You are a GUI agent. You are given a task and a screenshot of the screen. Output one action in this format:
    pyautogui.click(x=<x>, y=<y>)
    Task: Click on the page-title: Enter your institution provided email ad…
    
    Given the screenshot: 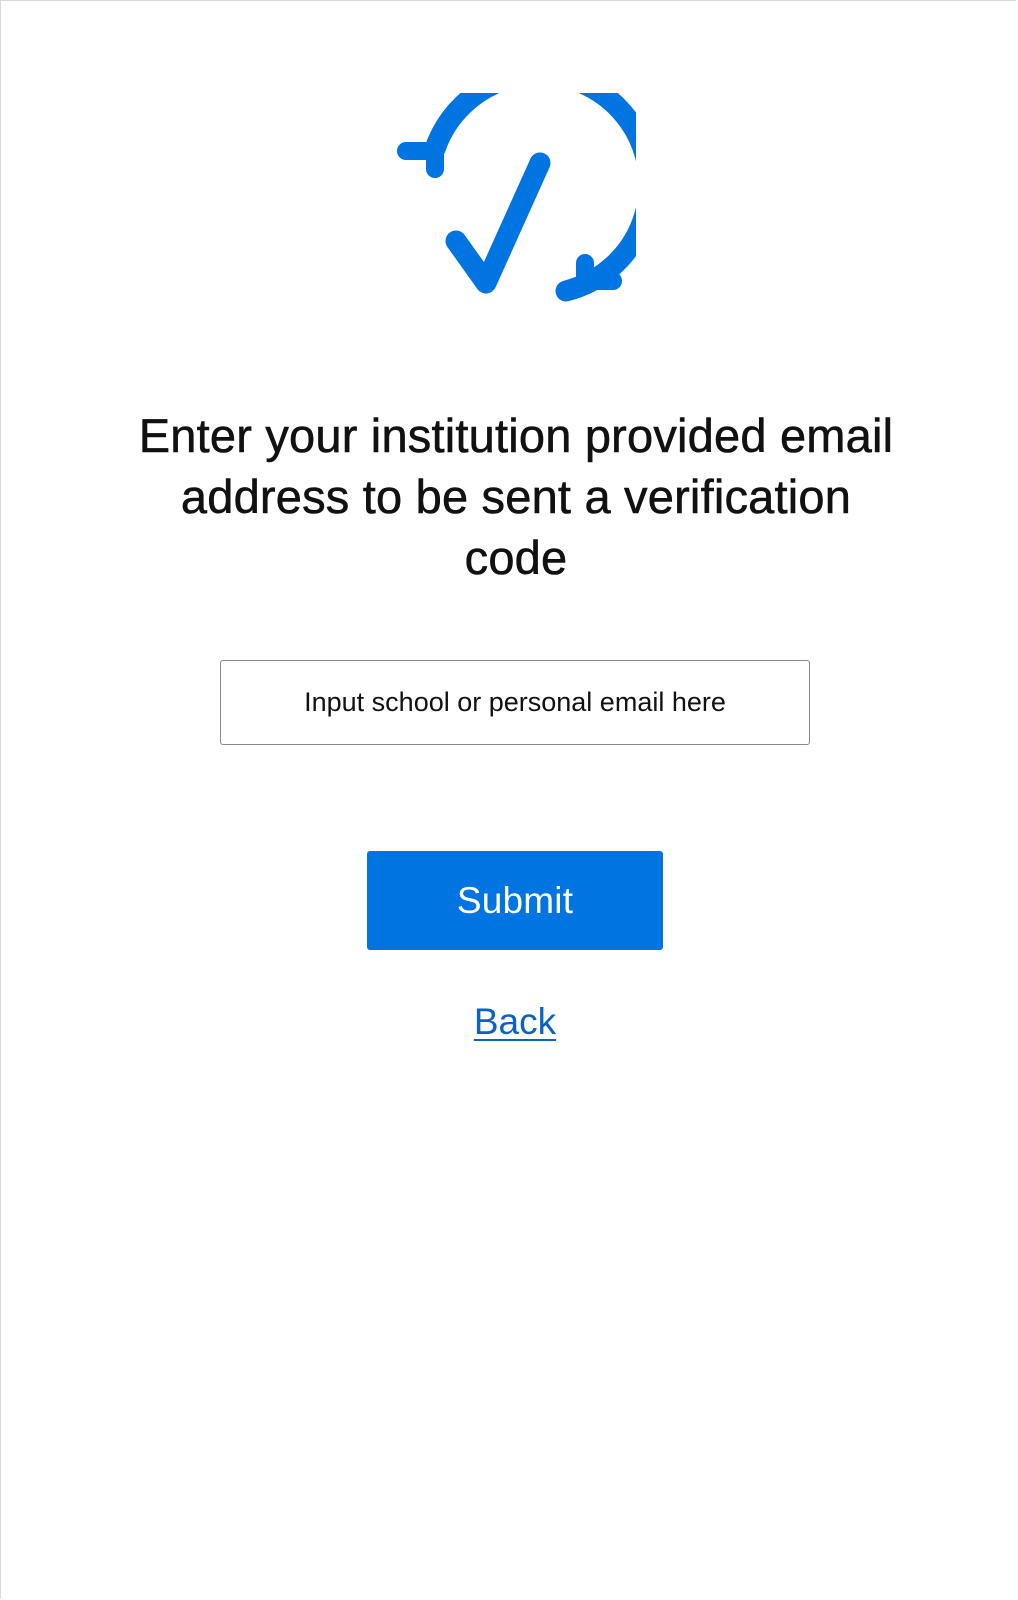 What is the action you would take?
    pyautogui.click(x=516, y=497)
    